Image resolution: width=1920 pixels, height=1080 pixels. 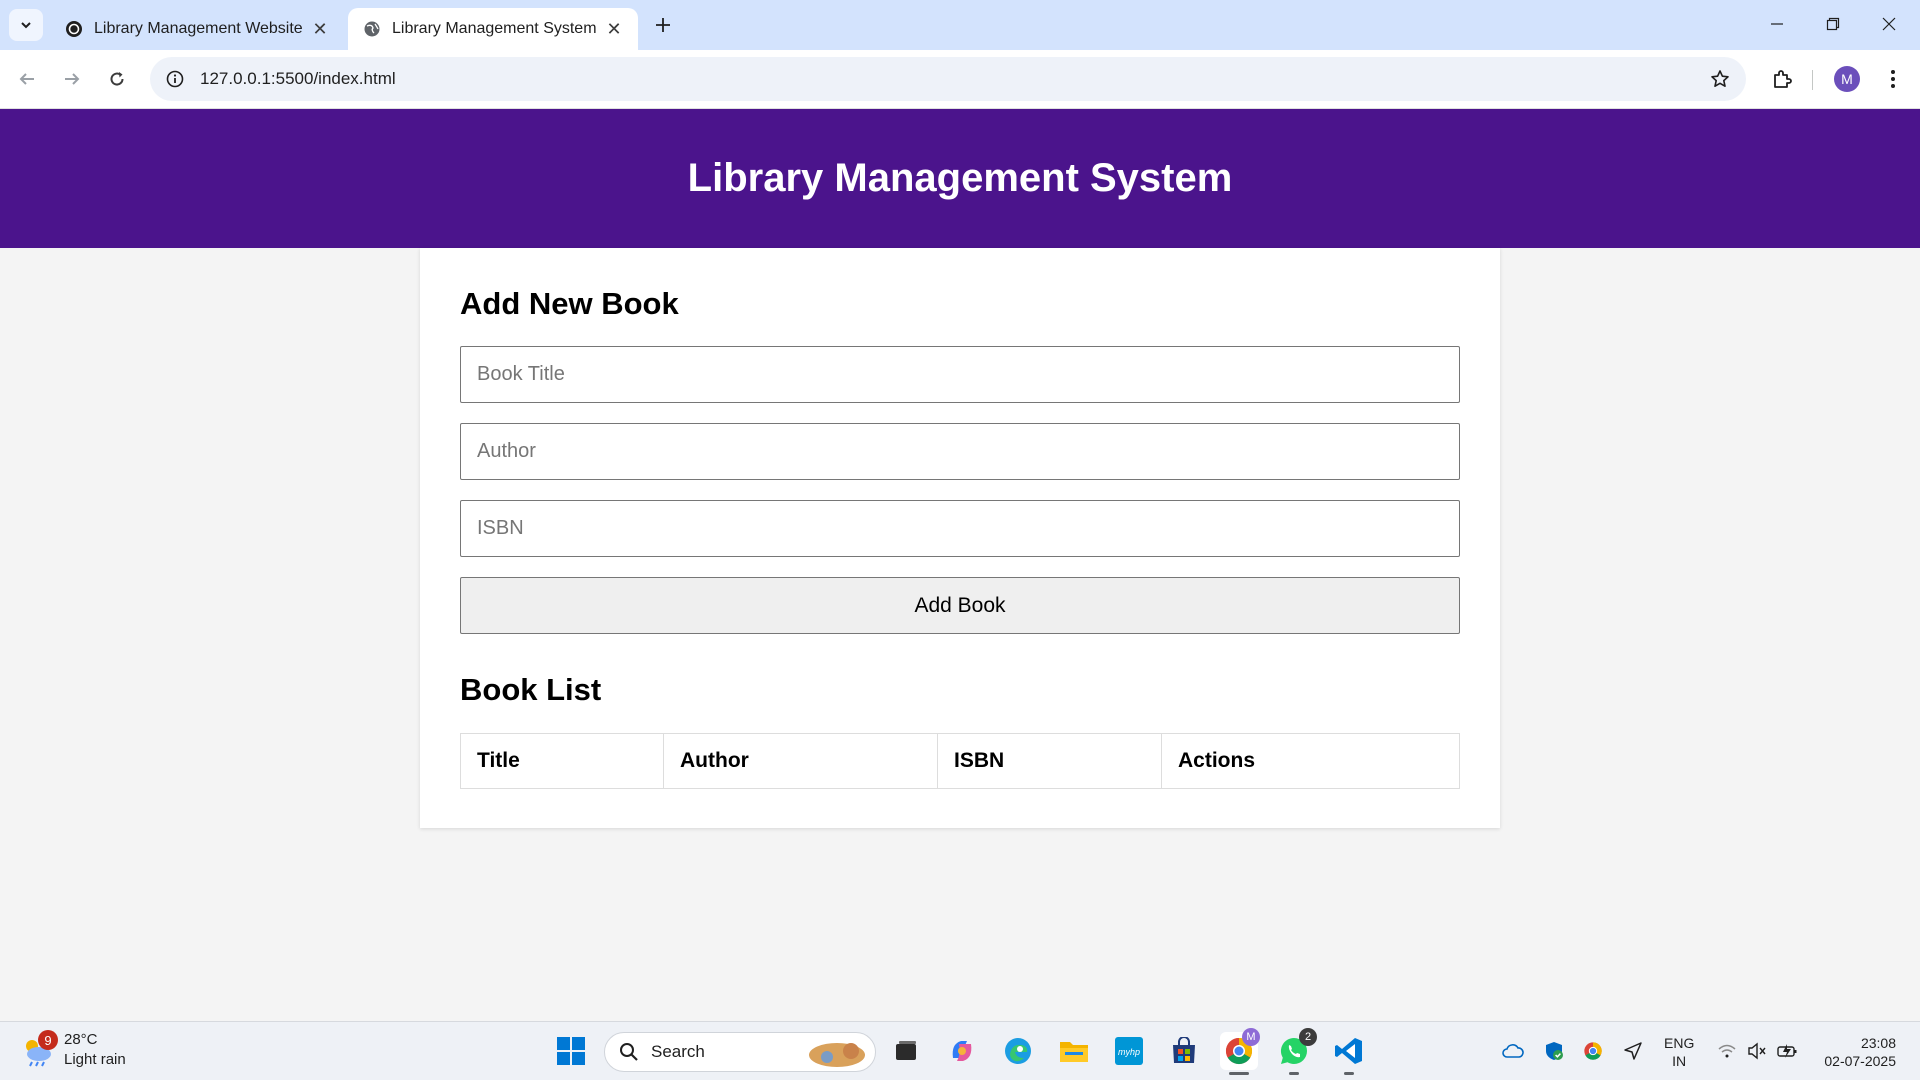 I want to click on onedrive-icon, so click(x=1513, y=1051).